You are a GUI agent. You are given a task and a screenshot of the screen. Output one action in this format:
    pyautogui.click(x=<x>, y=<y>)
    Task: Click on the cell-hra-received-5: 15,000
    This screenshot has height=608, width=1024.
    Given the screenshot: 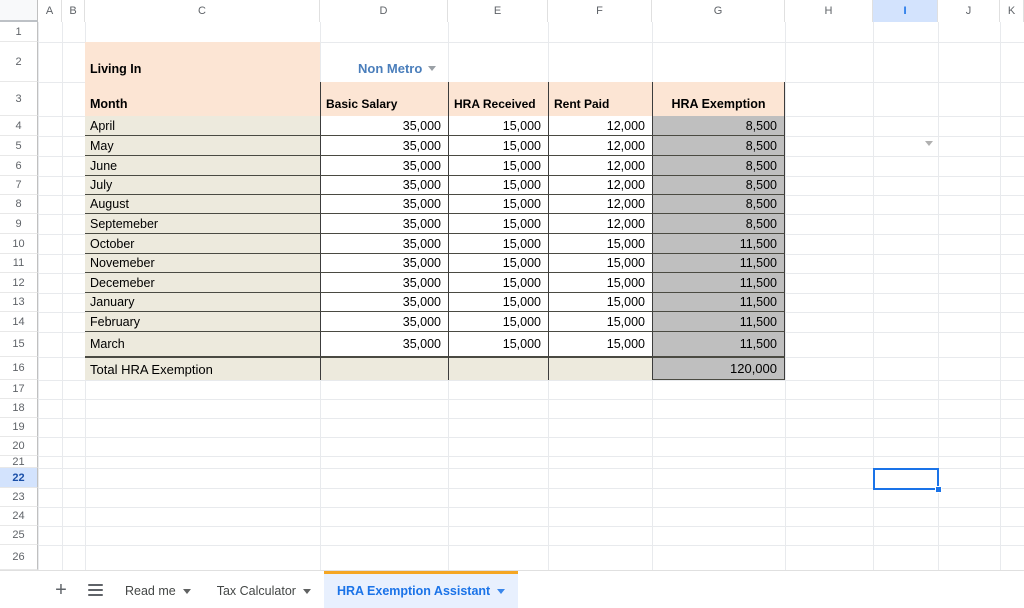 What is the action you would take?
    pyautogui.click(x=498, y=204)
    